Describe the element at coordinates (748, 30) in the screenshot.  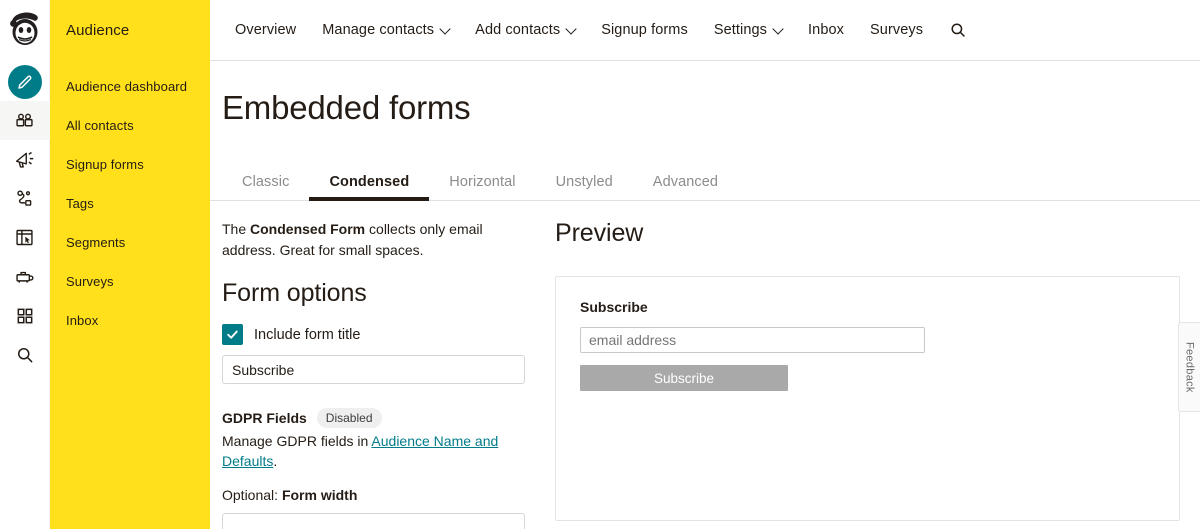
I see `nav-settings: Settings` at that location.